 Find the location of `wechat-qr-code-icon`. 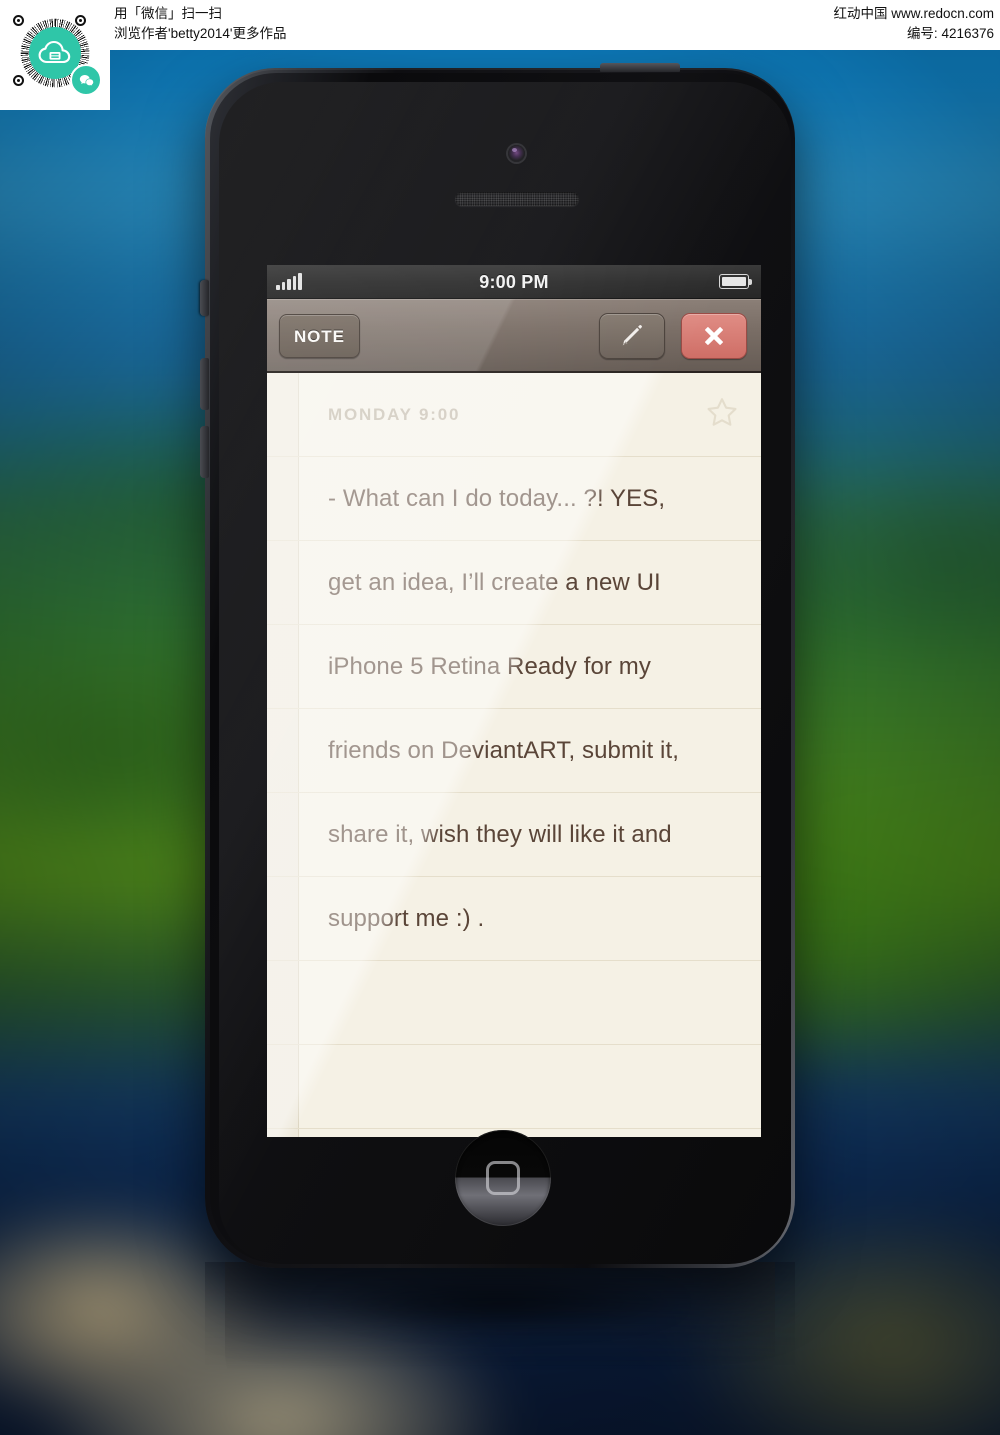

wechat-qr-code-icon is located at coordinates (55, 55).